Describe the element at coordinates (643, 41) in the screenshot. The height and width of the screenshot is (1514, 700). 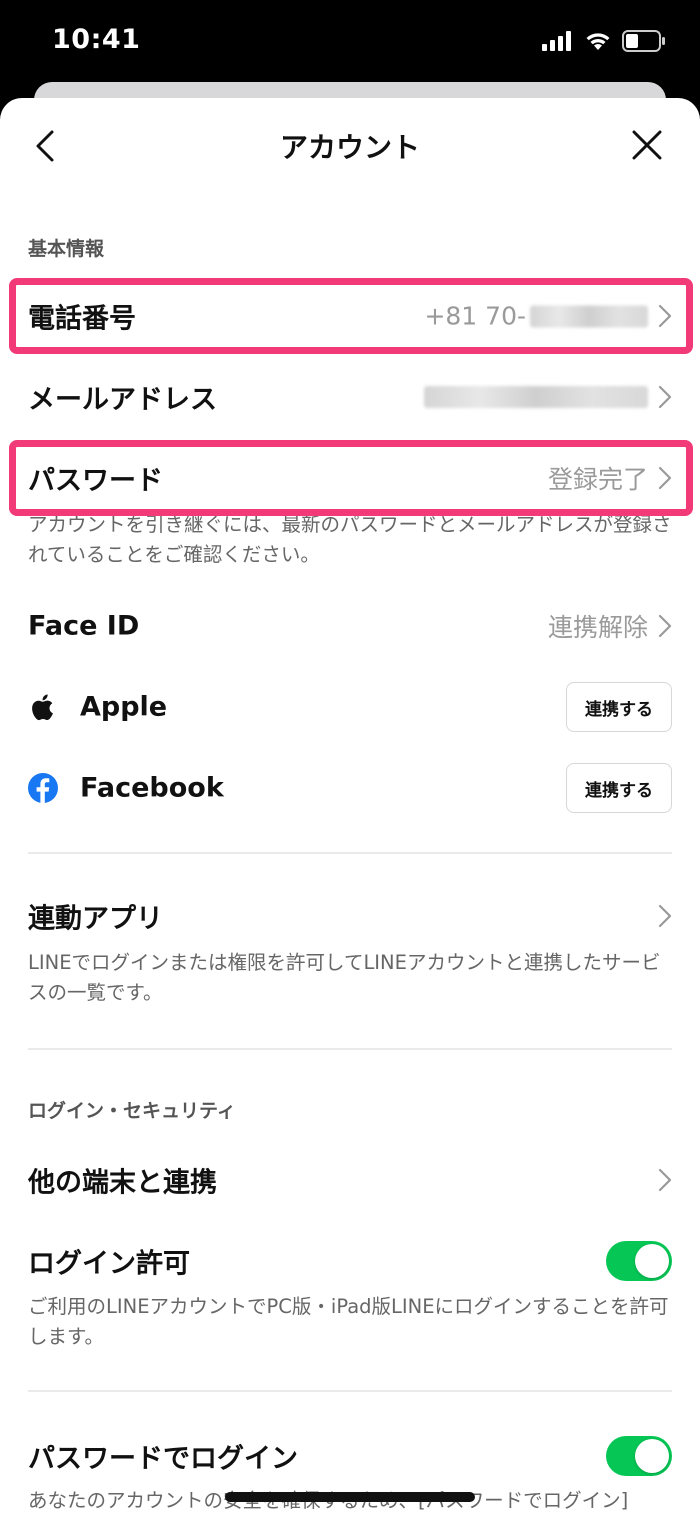
I see `battery-icon` at that location.